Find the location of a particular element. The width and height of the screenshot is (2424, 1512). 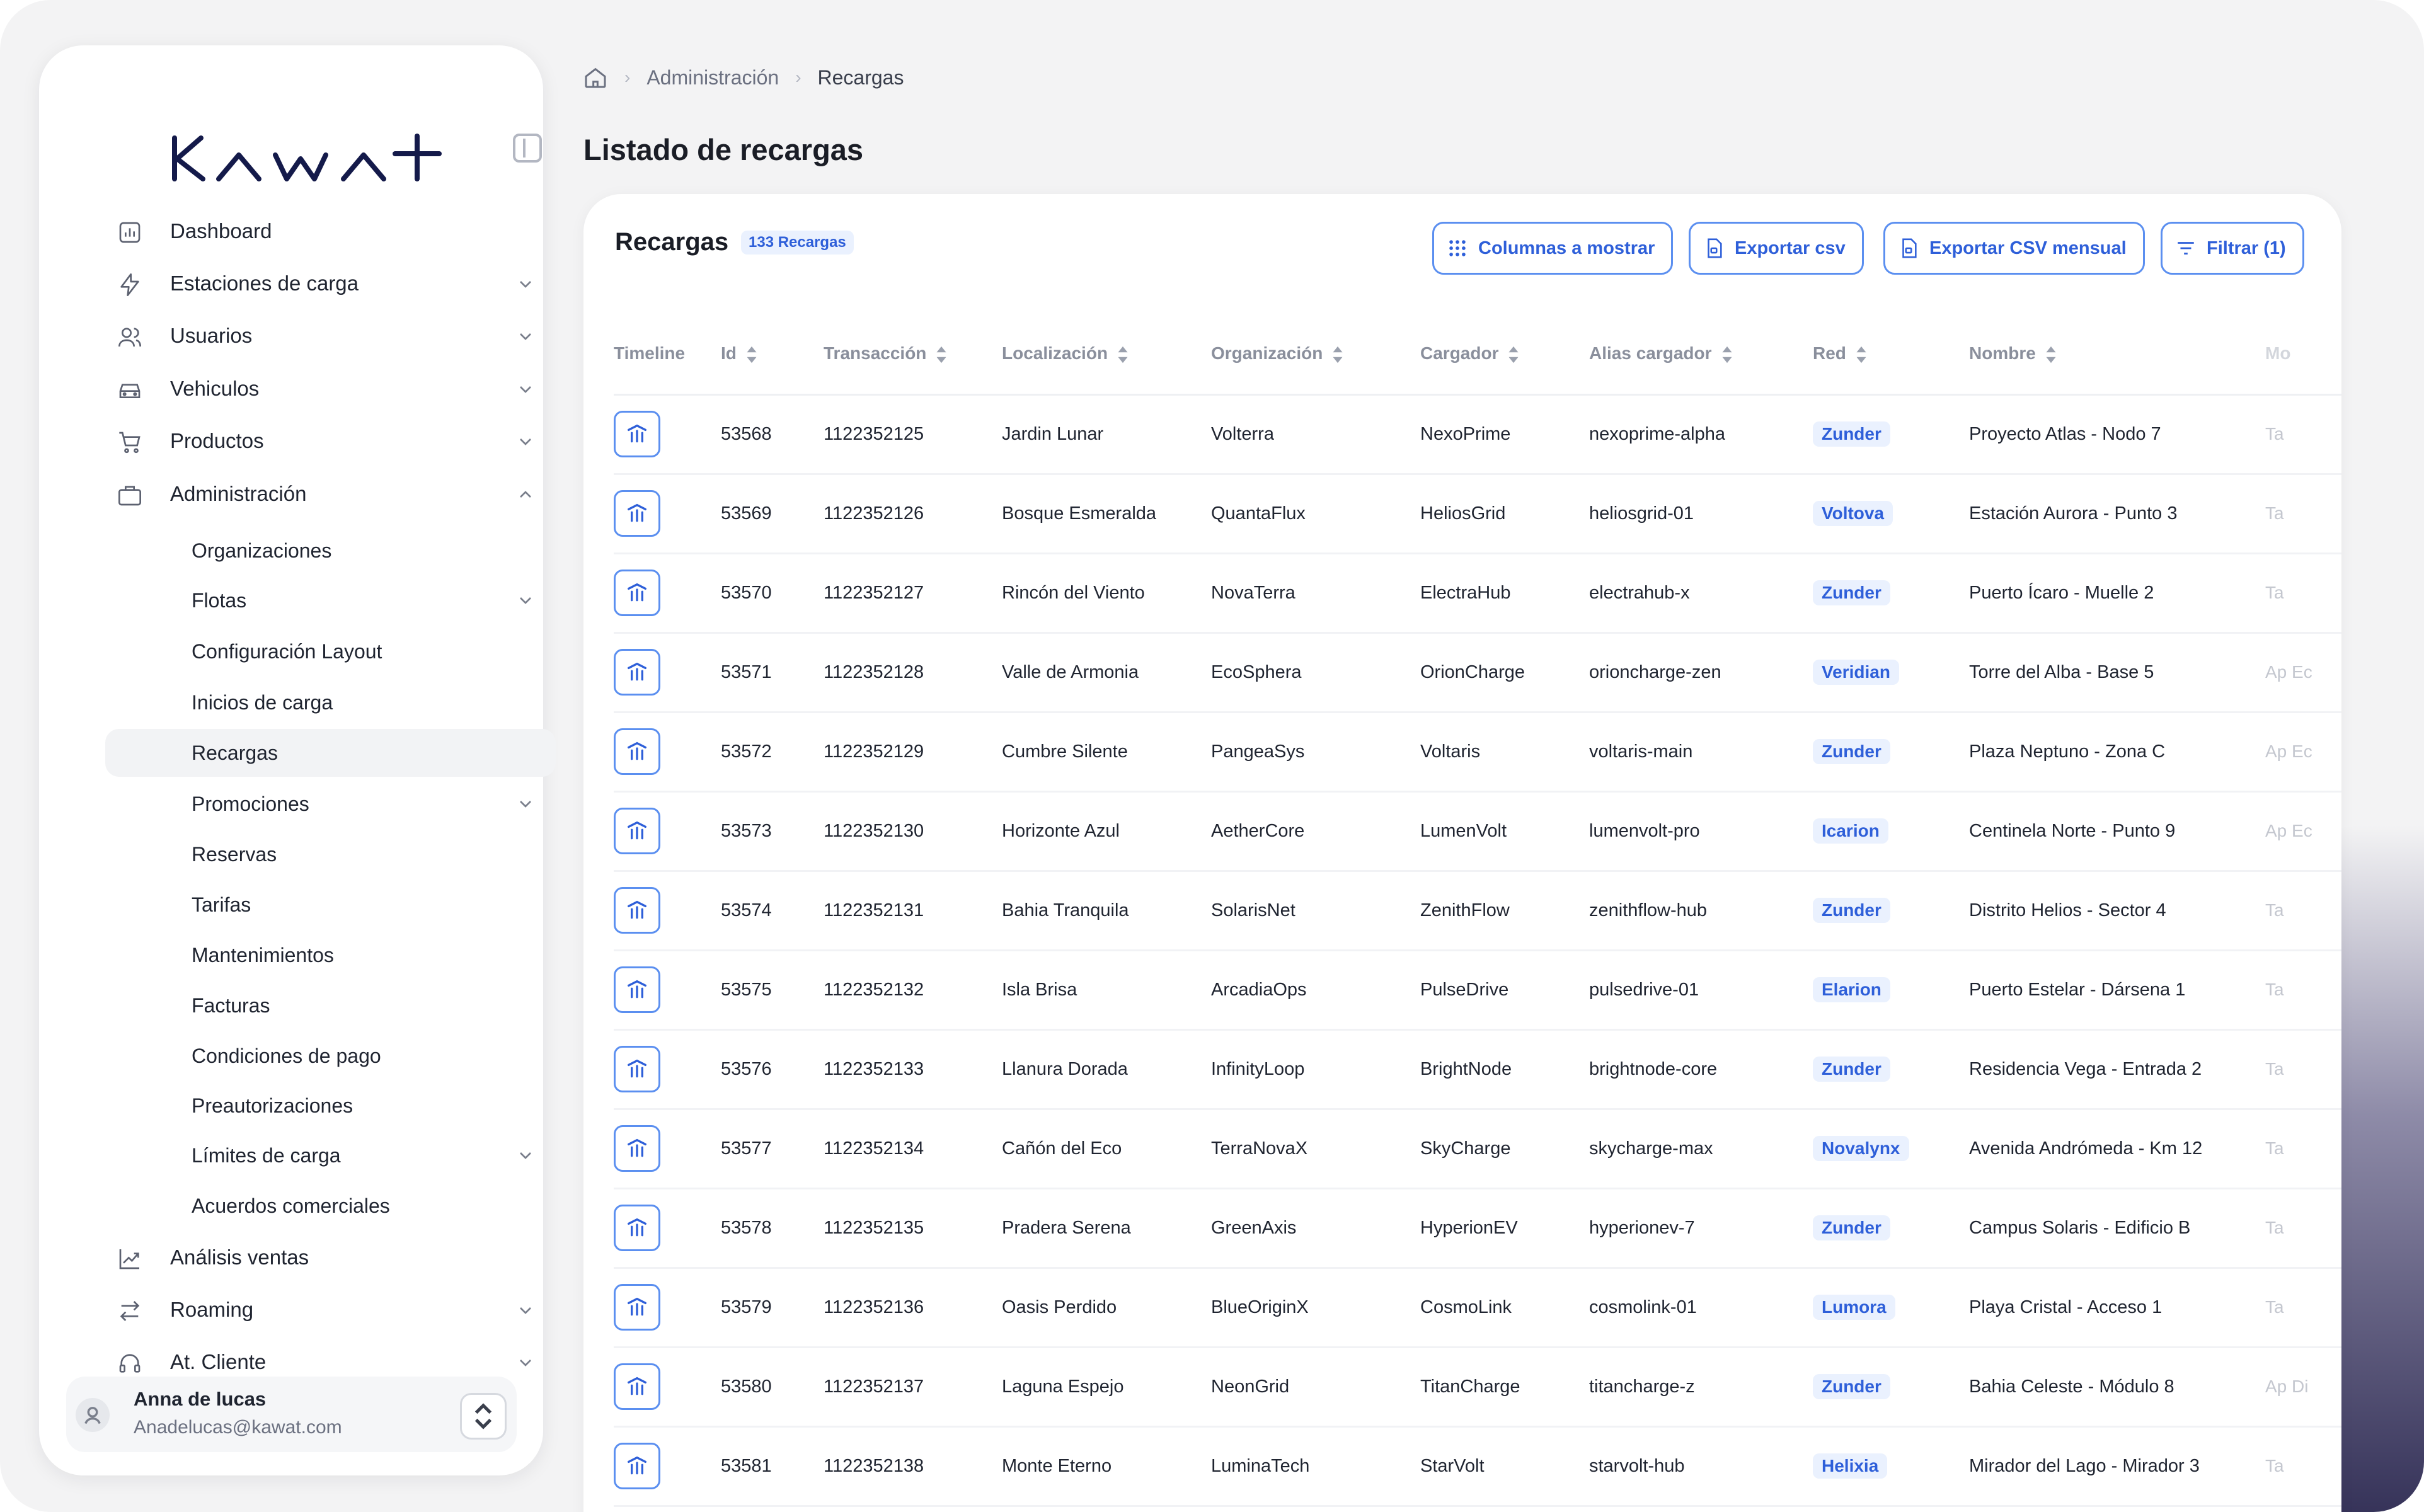

sidebar-item-label: Administración is located at coordinates (238, 493).